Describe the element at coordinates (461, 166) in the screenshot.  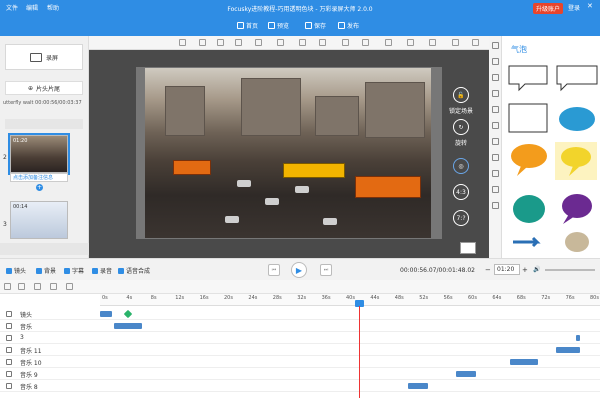
I see `settings-icon: ◎` at that location.